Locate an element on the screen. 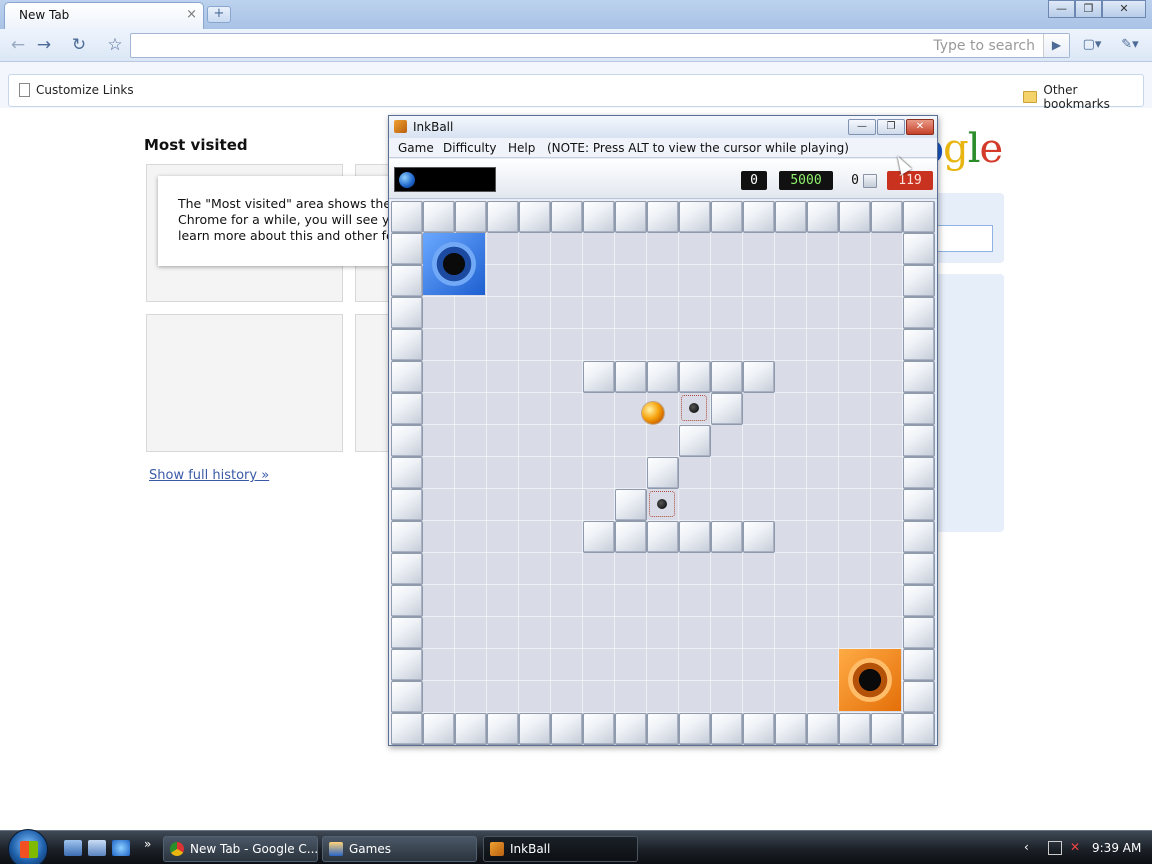 This screenshot has width=1152, height=864. tab-close-icon: × is located at coordinates (191, 14).